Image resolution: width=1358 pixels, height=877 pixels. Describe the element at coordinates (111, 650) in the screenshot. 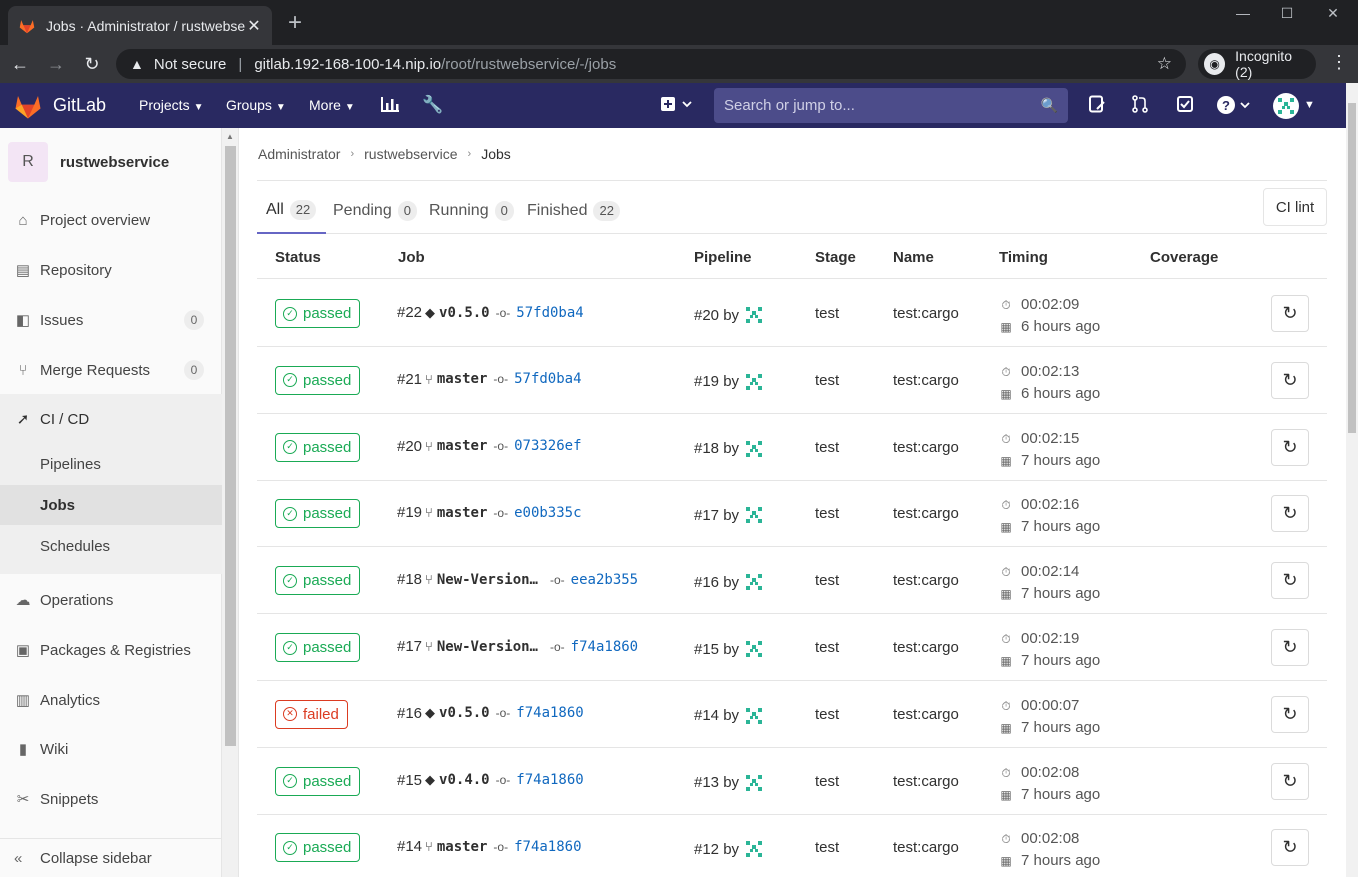

I see `sidebar-item-packages: ▣ Packages & Registries` at that location.